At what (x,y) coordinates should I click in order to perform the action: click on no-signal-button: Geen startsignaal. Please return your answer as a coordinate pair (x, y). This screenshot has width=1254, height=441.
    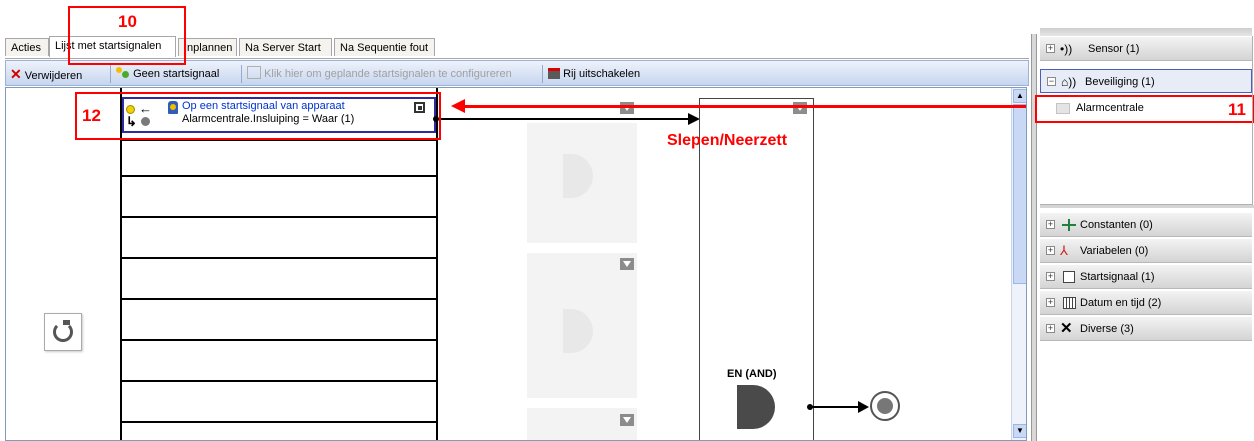
    Looking at the image, I should click on (167, 74).